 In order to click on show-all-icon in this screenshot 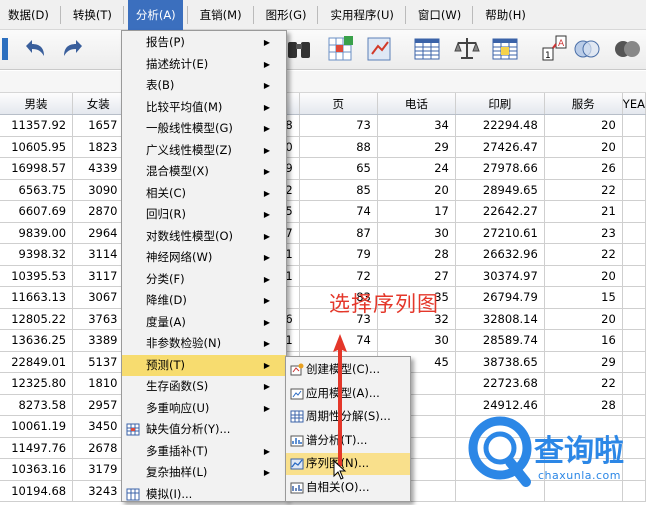, I will do `click(627, 49)`.